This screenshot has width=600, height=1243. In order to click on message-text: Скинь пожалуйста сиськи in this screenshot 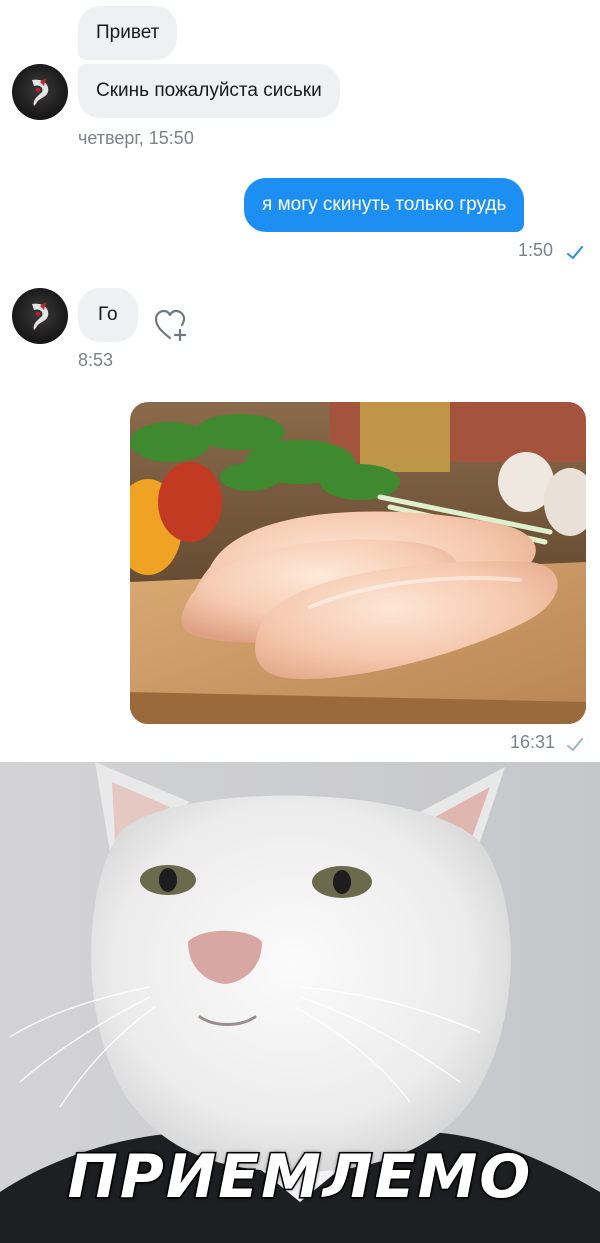, I will do `click(209, 90)`.